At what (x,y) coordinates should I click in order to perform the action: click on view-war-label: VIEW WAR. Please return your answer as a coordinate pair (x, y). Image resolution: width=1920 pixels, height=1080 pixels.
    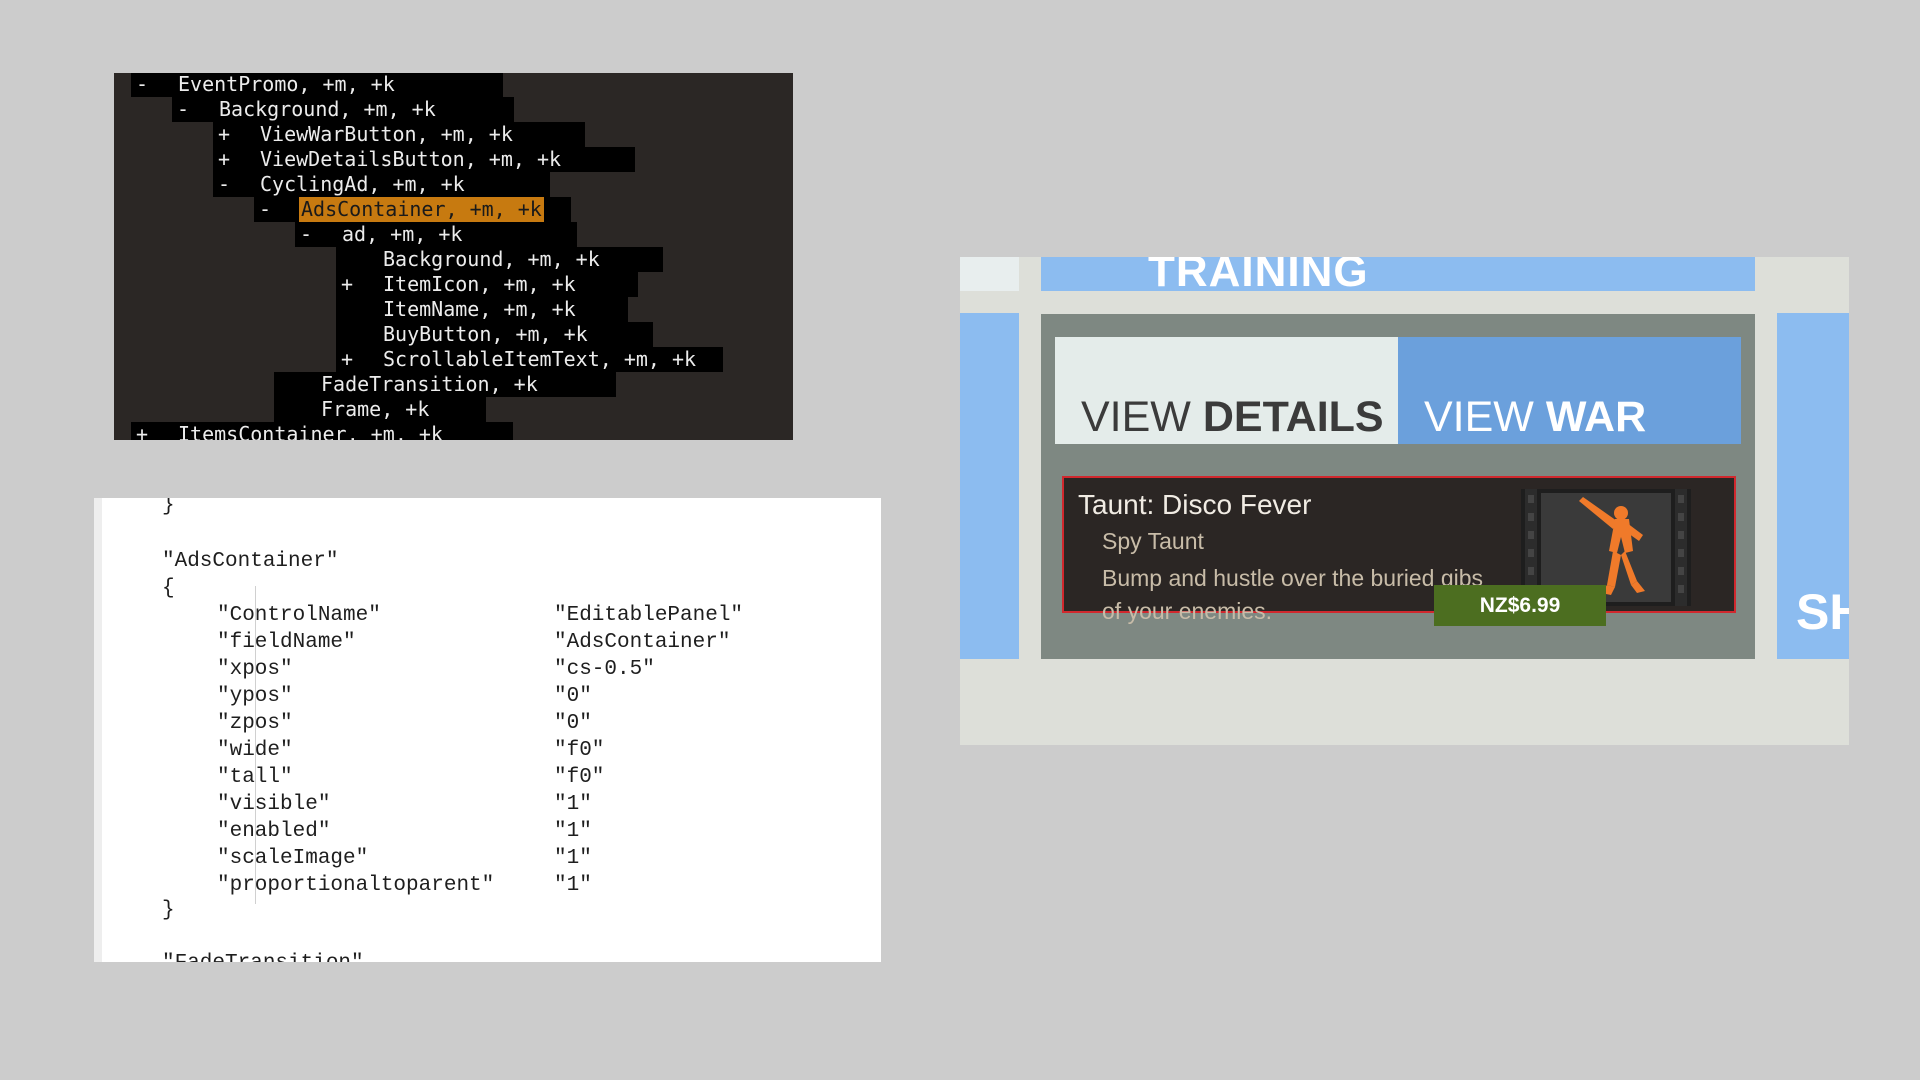
    Looking at the image, I should click on (1535, 417).